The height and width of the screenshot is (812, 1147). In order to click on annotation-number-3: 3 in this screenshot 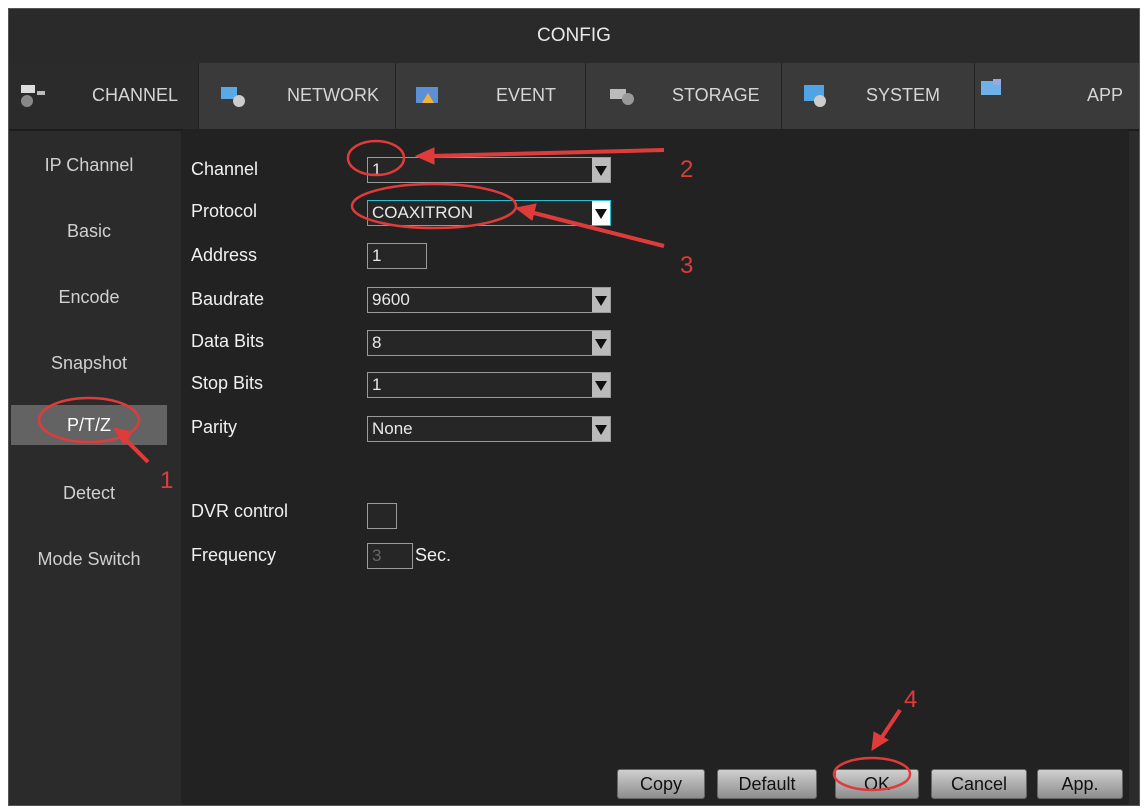, I will do `click(687, 265)`.